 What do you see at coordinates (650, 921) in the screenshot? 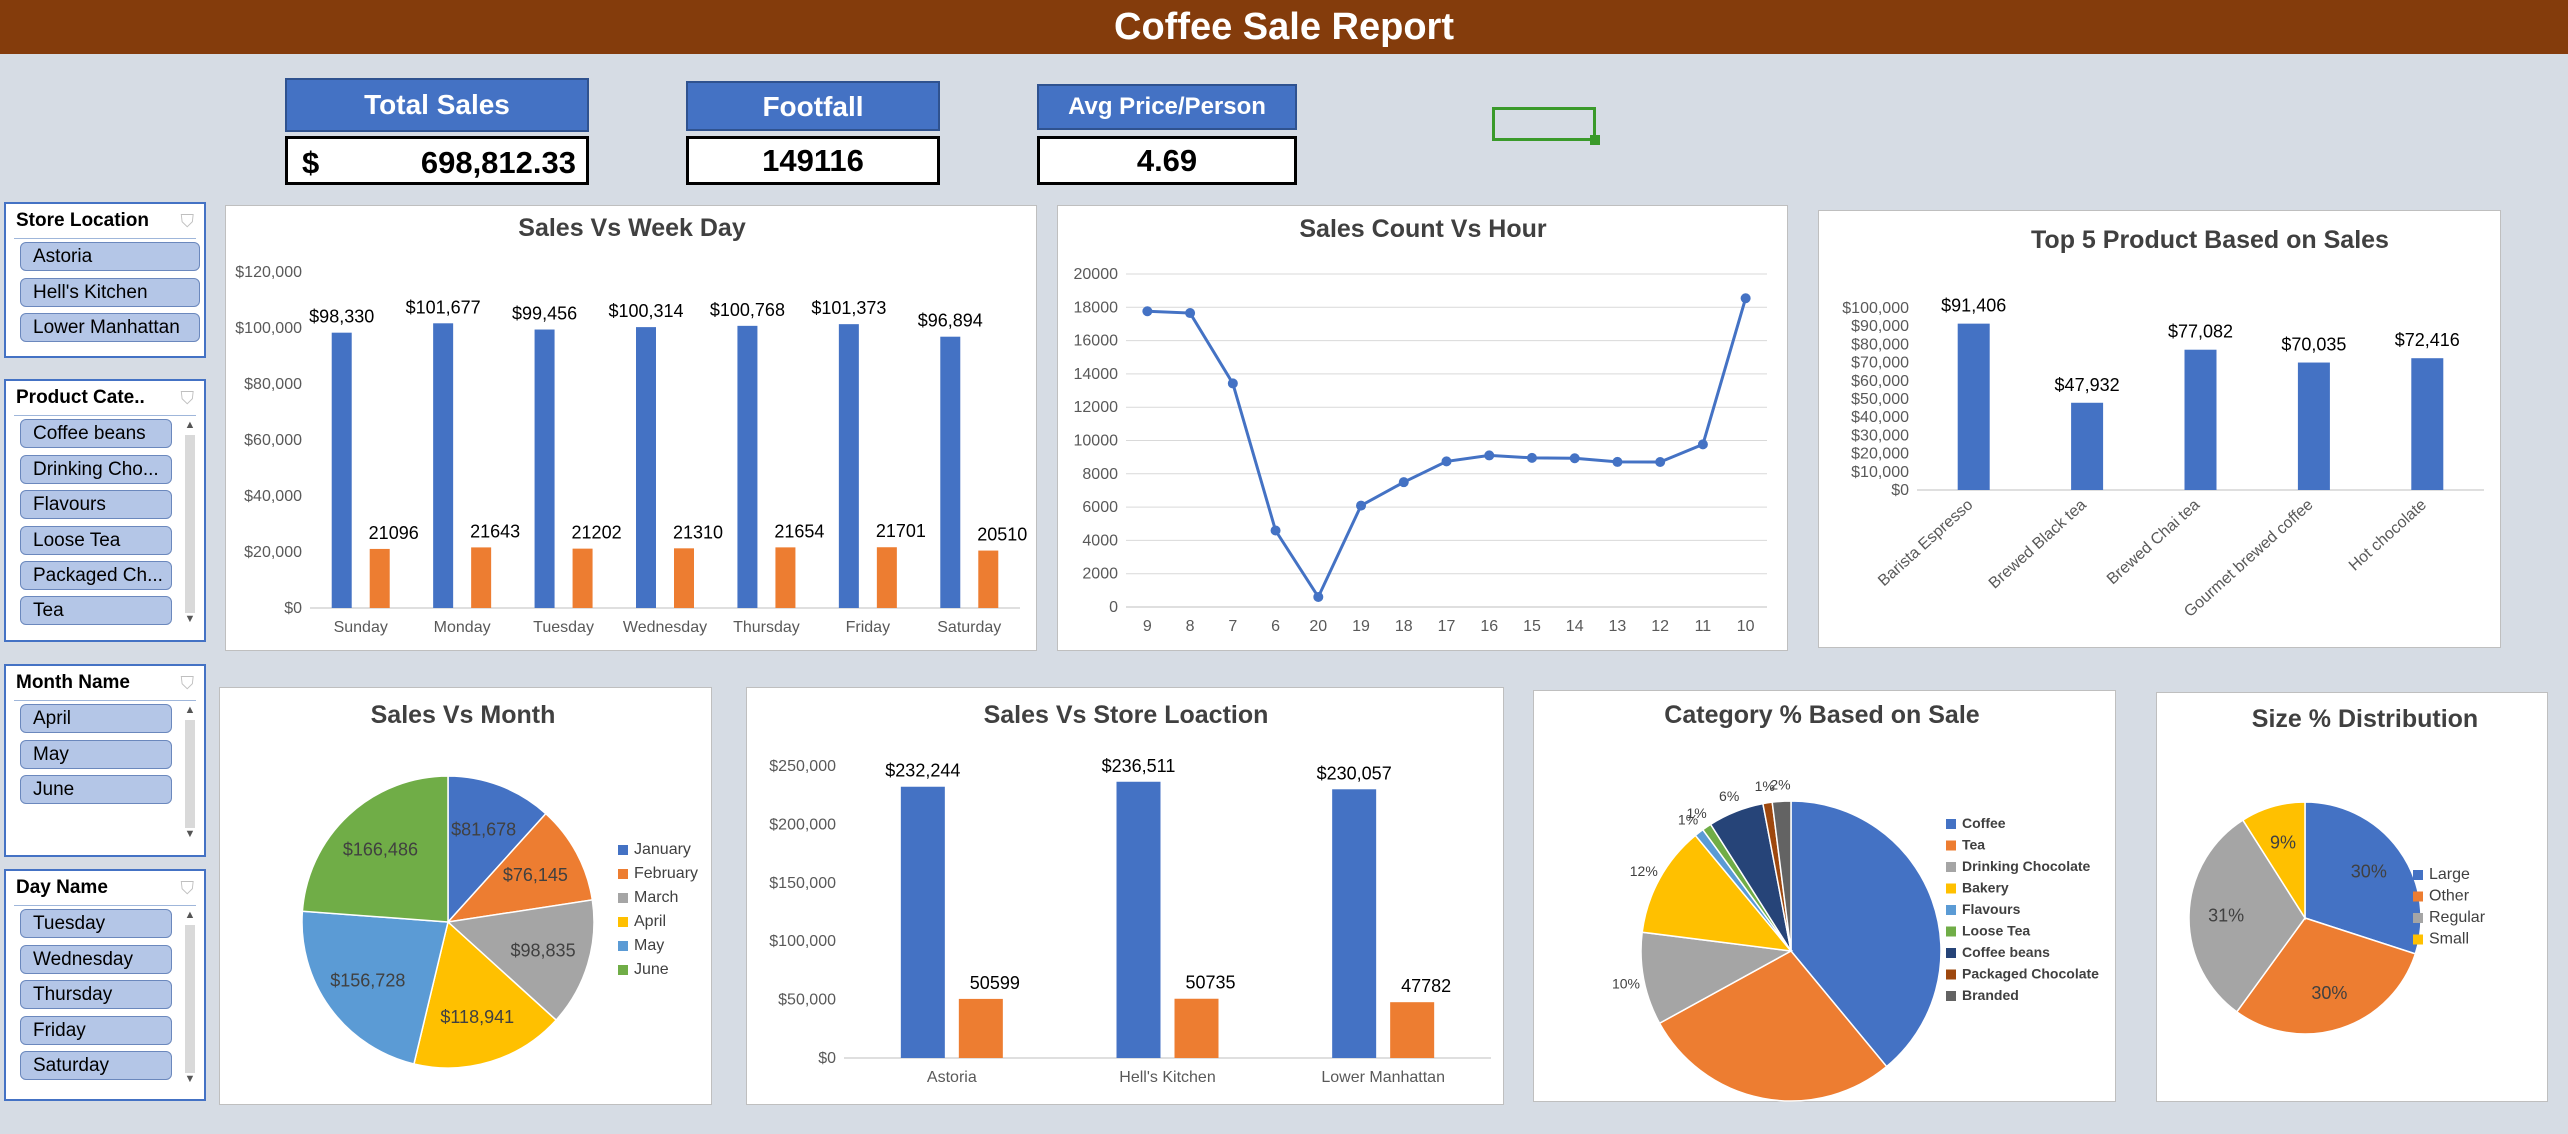
I see `legend-label: April` at bounding box center [650, 921].